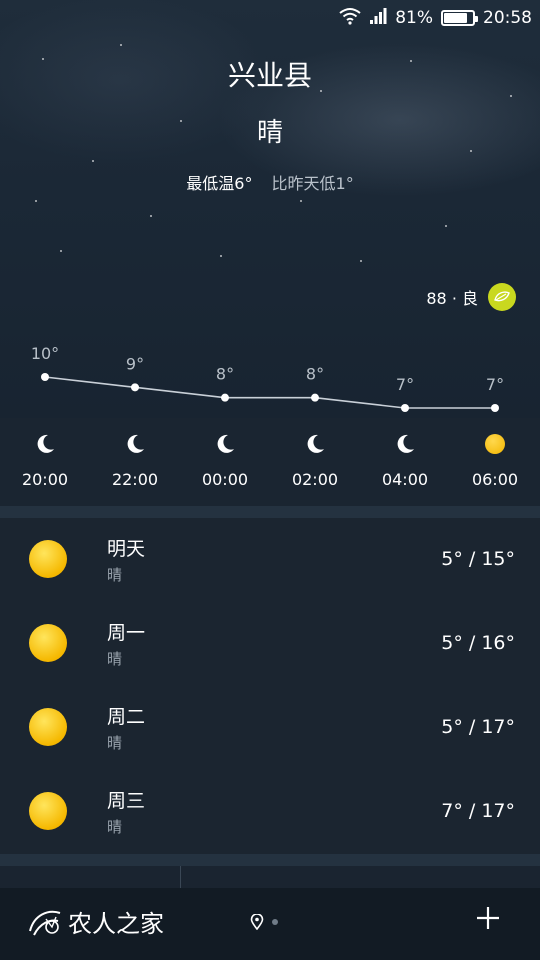 The width and height of the screenshot is (540, 960). Describe the element at coordinates (116, 924) in the screenshot. I see `watermark-text: 农人之家` at that location.